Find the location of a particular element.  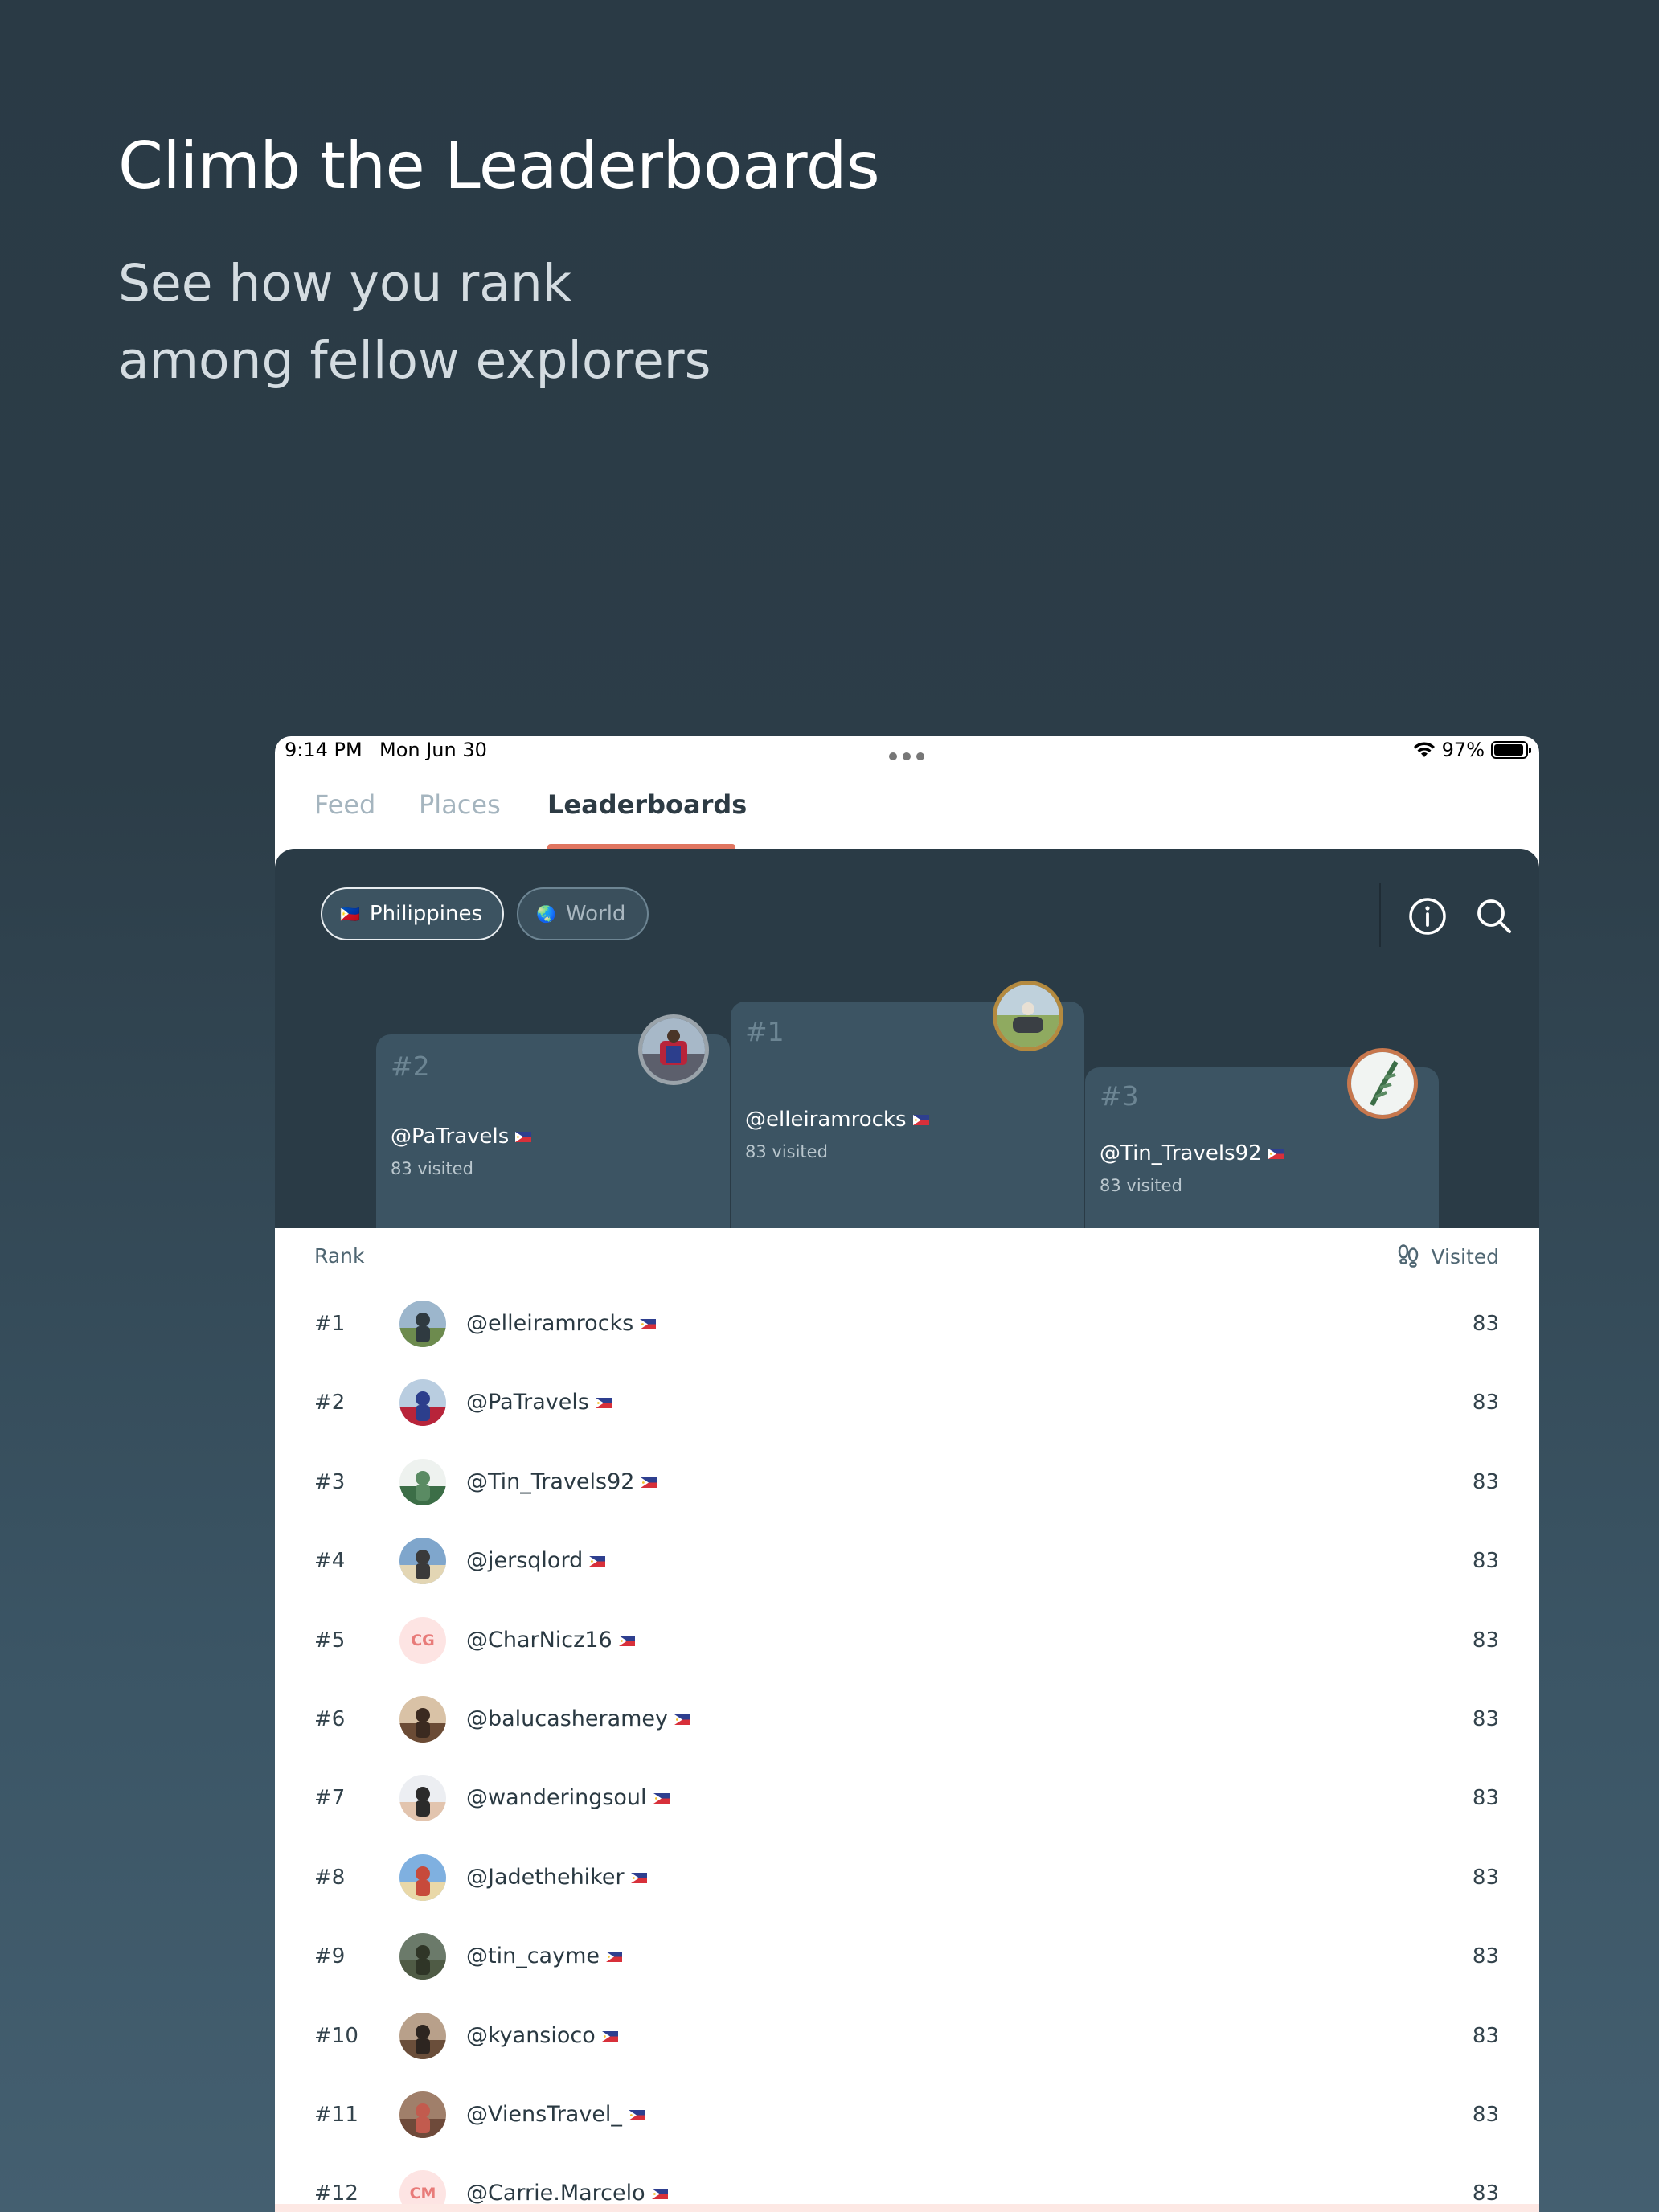

toolbar-divider is located at coordinates (1380, 915).